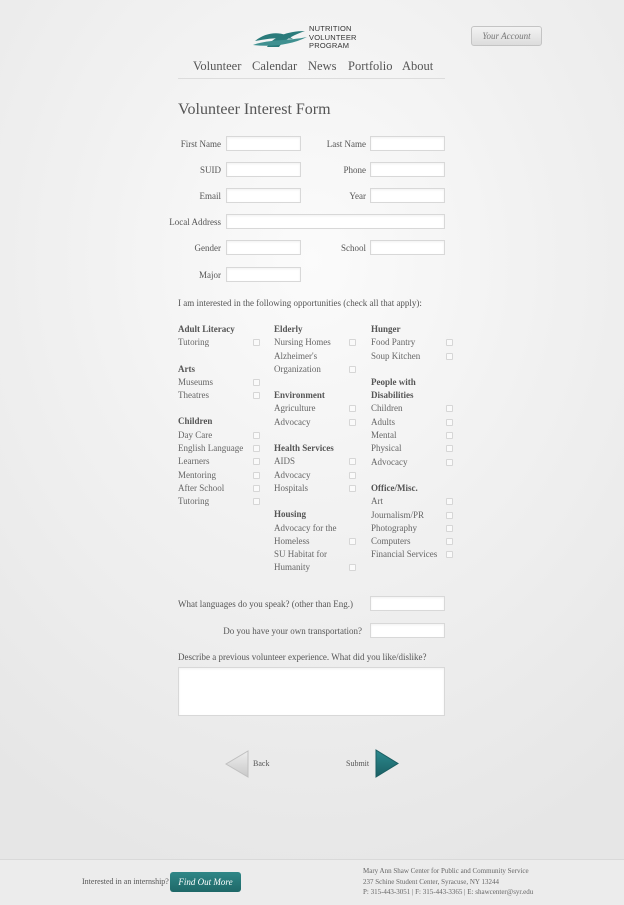 The image size is (624, 905). Describe the element at coordinates (413, 342) in the screenshot. I see `opportunity-option: Food Pantry` at that location.